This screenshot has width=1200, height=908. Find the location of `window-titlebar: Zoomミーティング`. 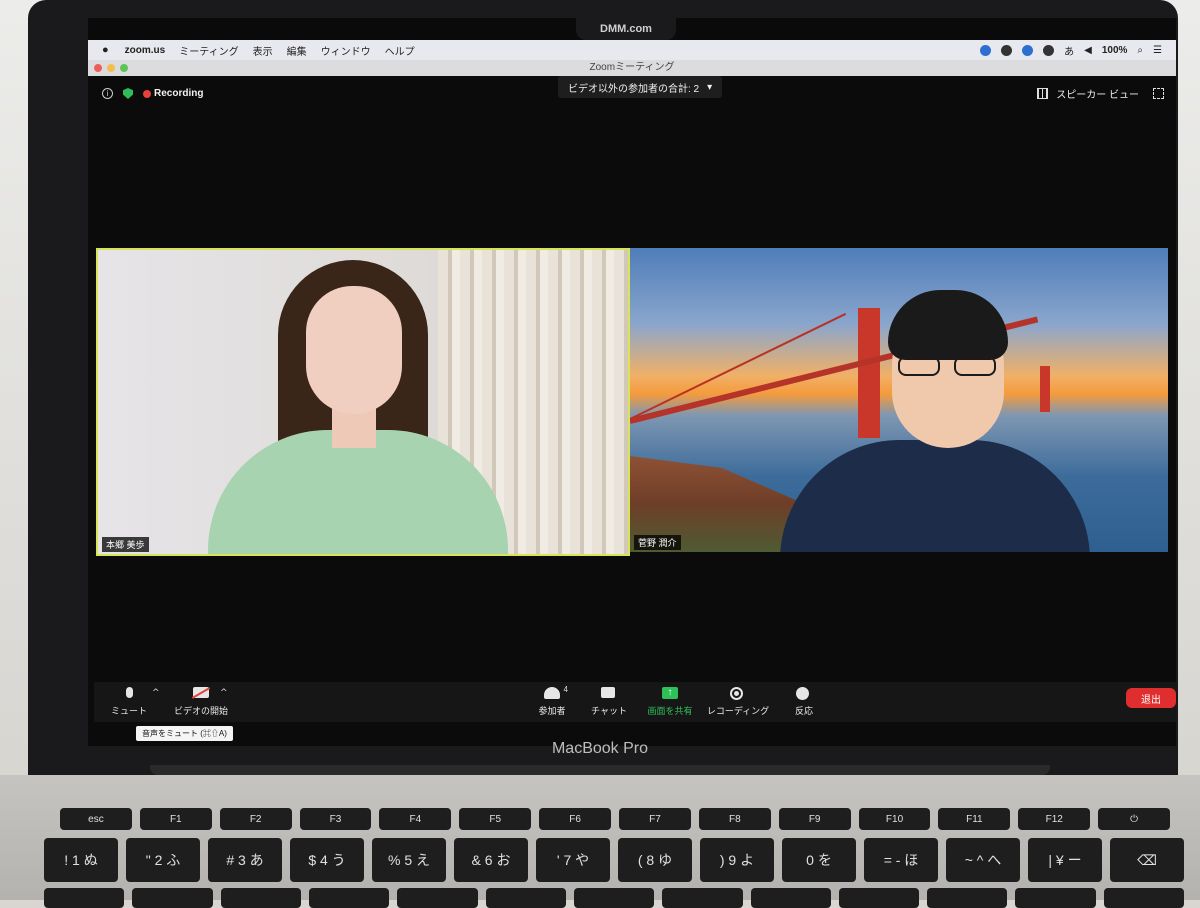

window-titlebar: Zoomミーティング is located at coordinates (632, 68).